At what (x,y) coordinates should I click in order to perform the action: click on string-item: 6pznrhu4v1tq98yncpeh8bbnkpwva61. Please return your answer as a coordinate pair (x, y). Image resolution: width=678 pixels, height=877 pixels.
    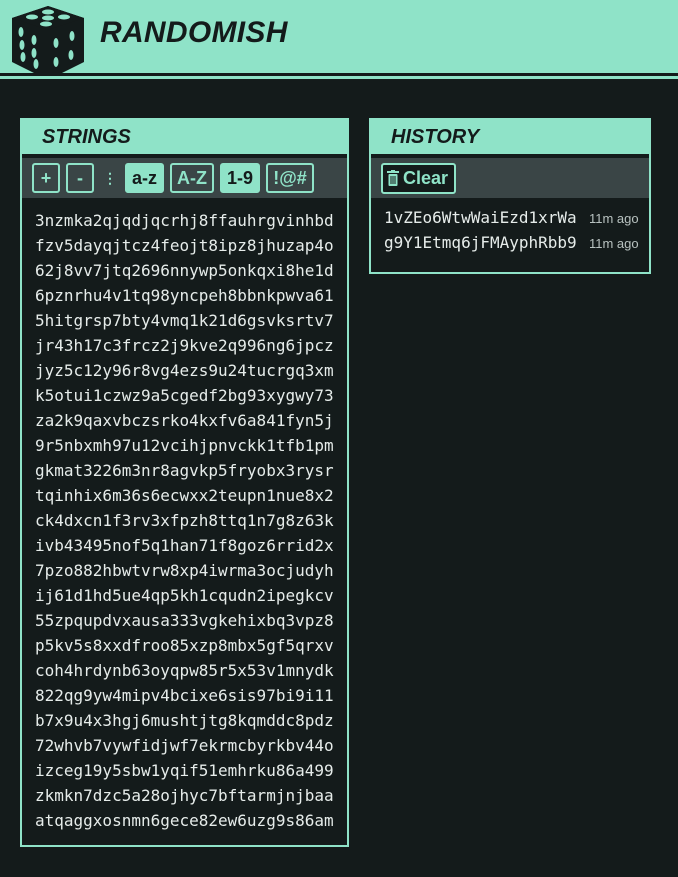
    Looking at the image, I should click on (191, 295).